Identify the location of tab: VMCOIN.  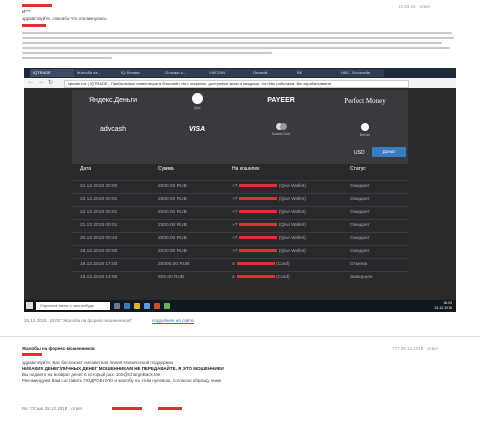
(229, 73).